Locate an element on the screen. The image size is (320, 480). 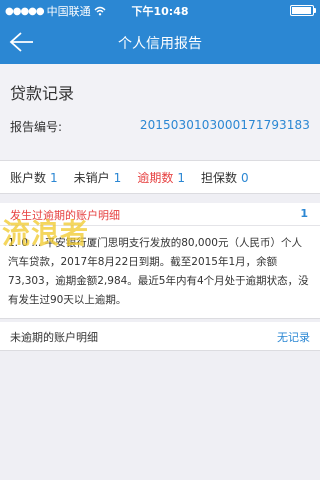
status-time: 下午10:48 is located at coordinates (160, 11).